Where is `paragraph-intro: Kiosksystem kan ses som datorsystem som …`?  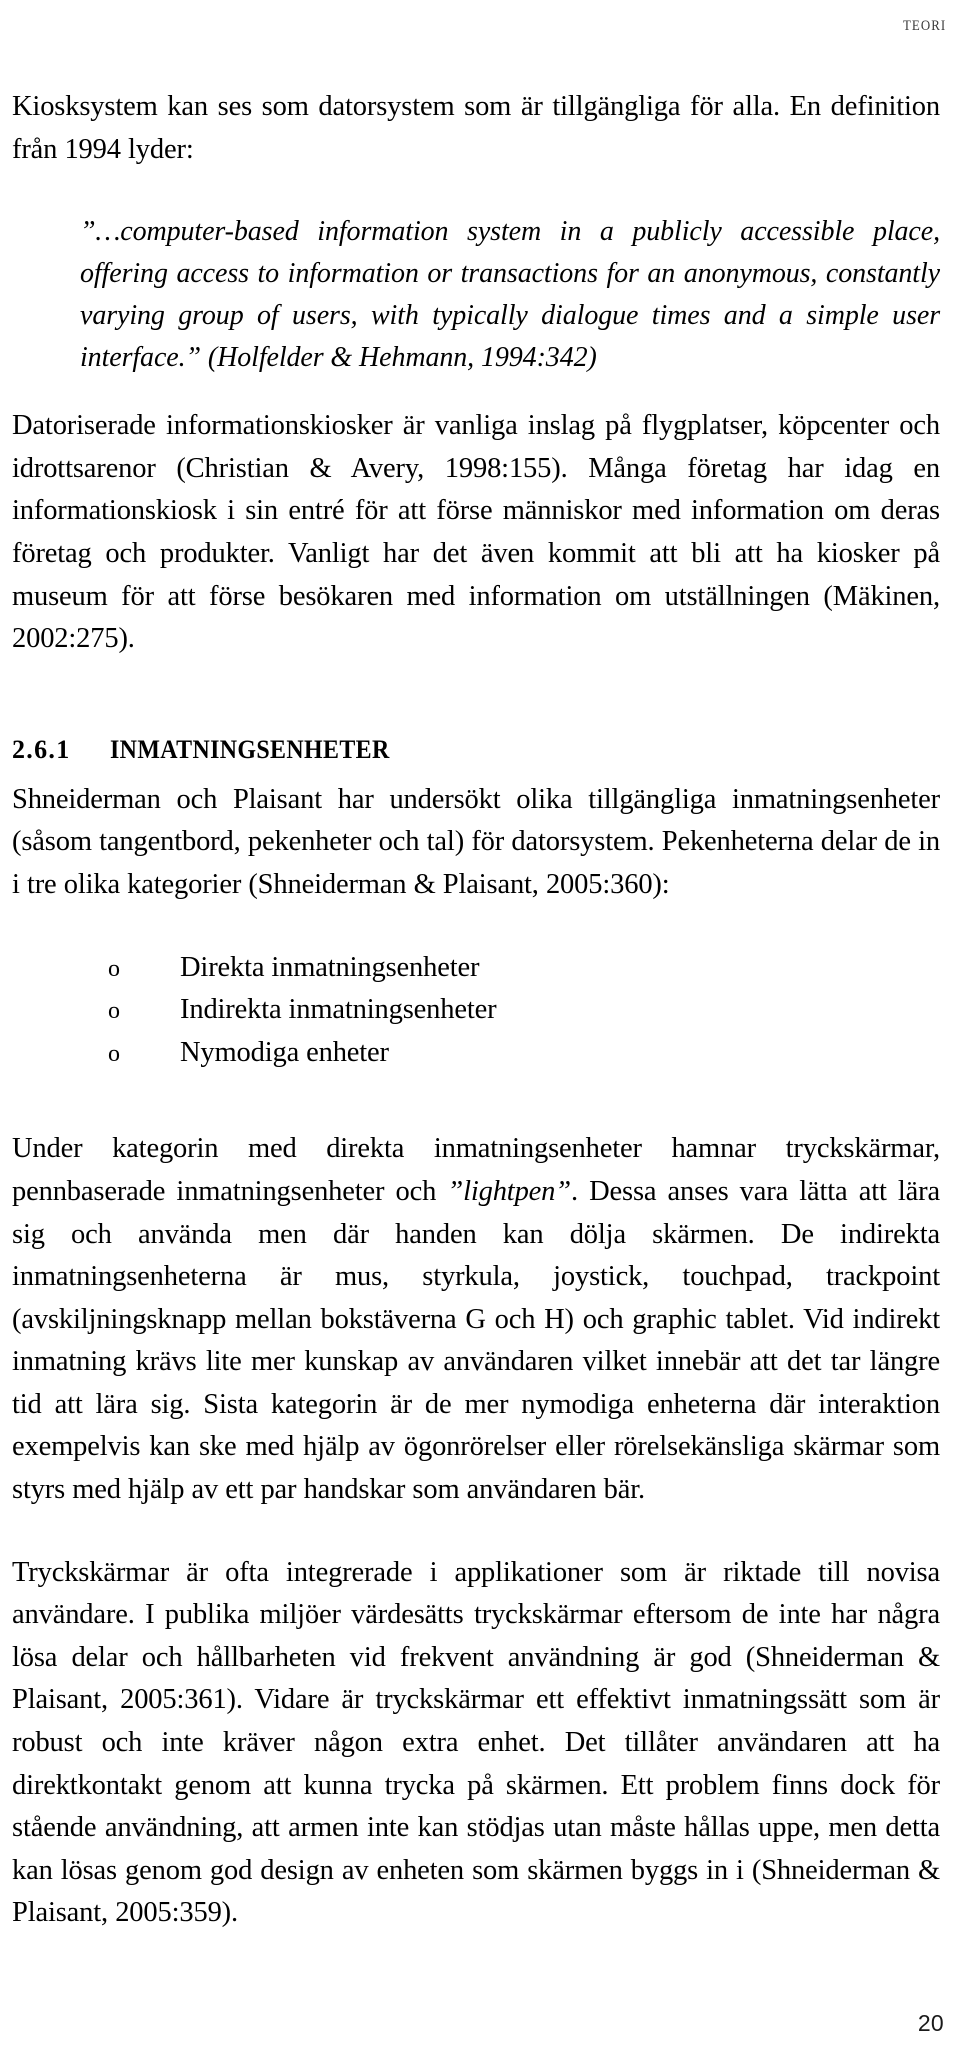
paragraph-intro: Kiosksystem kan ses som datorsystem som … is located at coordinates (476, 128).